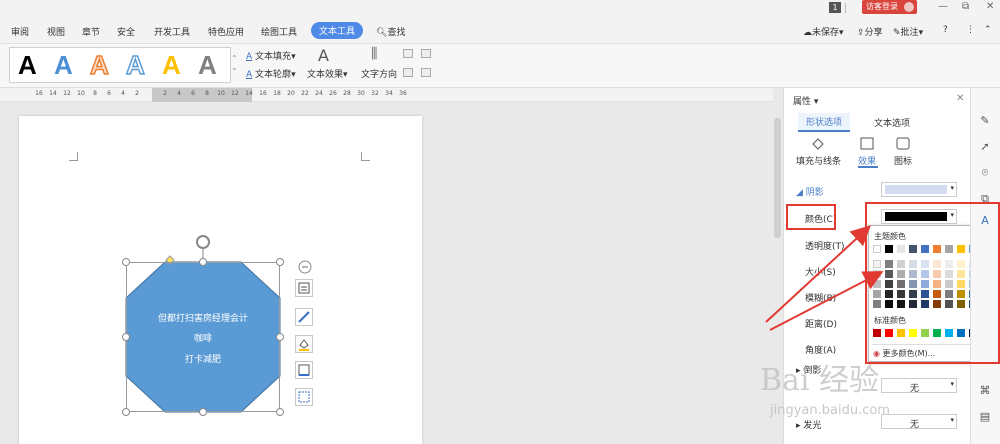 This screenshot has width=1000, height=444. What do you see at coordinates (830, 410) in the screenshot?
I see `watermark-url: jingyan.baidu.com` at bounding box center [830, 410].